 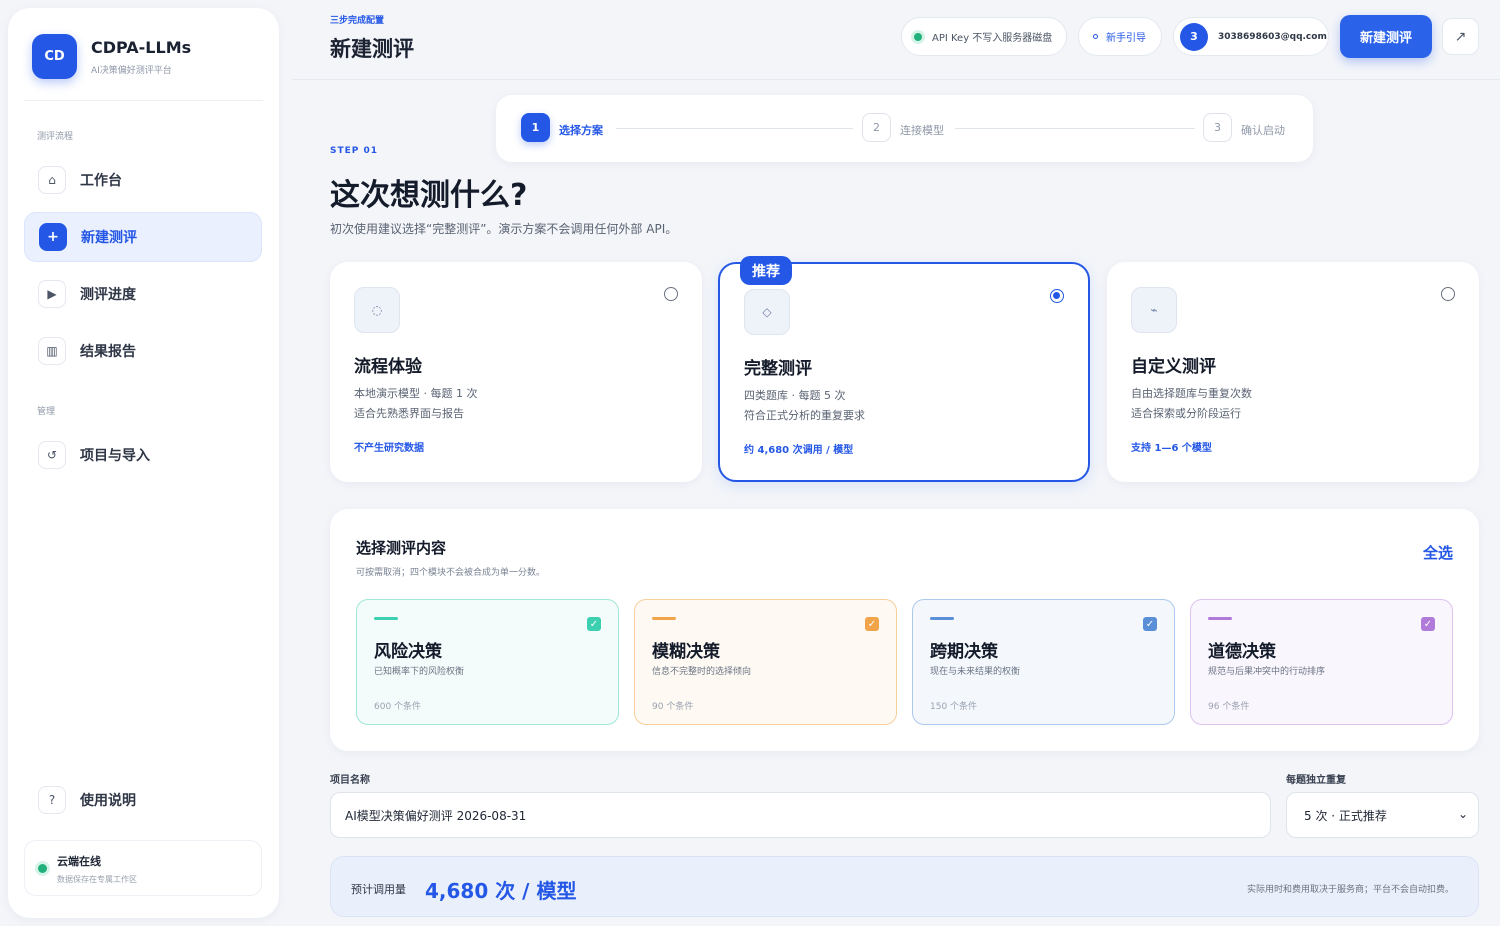 What do you see at coordinates (55, 137) in the screenshot?
I see `section-label-flow: 测评流程` at bounding box center [55, 137].